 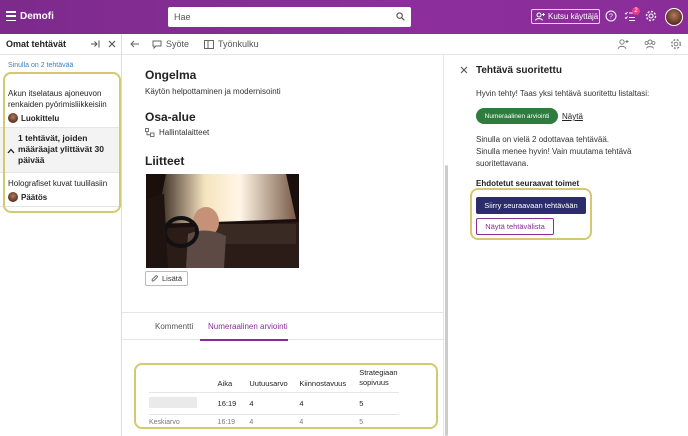 I want to click on search-icon, so click(x=400, y=16).